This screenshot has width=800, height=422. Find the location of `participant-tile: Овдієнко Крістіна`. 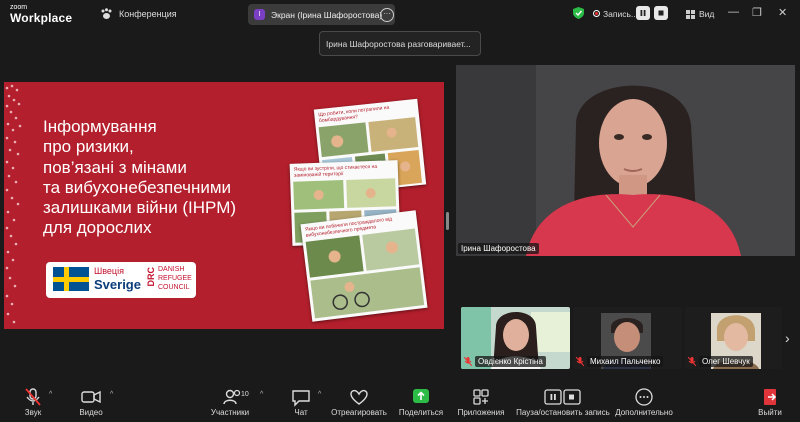

participant-tile: Овдієнко Крістіна is located at coordinates (515, 338).